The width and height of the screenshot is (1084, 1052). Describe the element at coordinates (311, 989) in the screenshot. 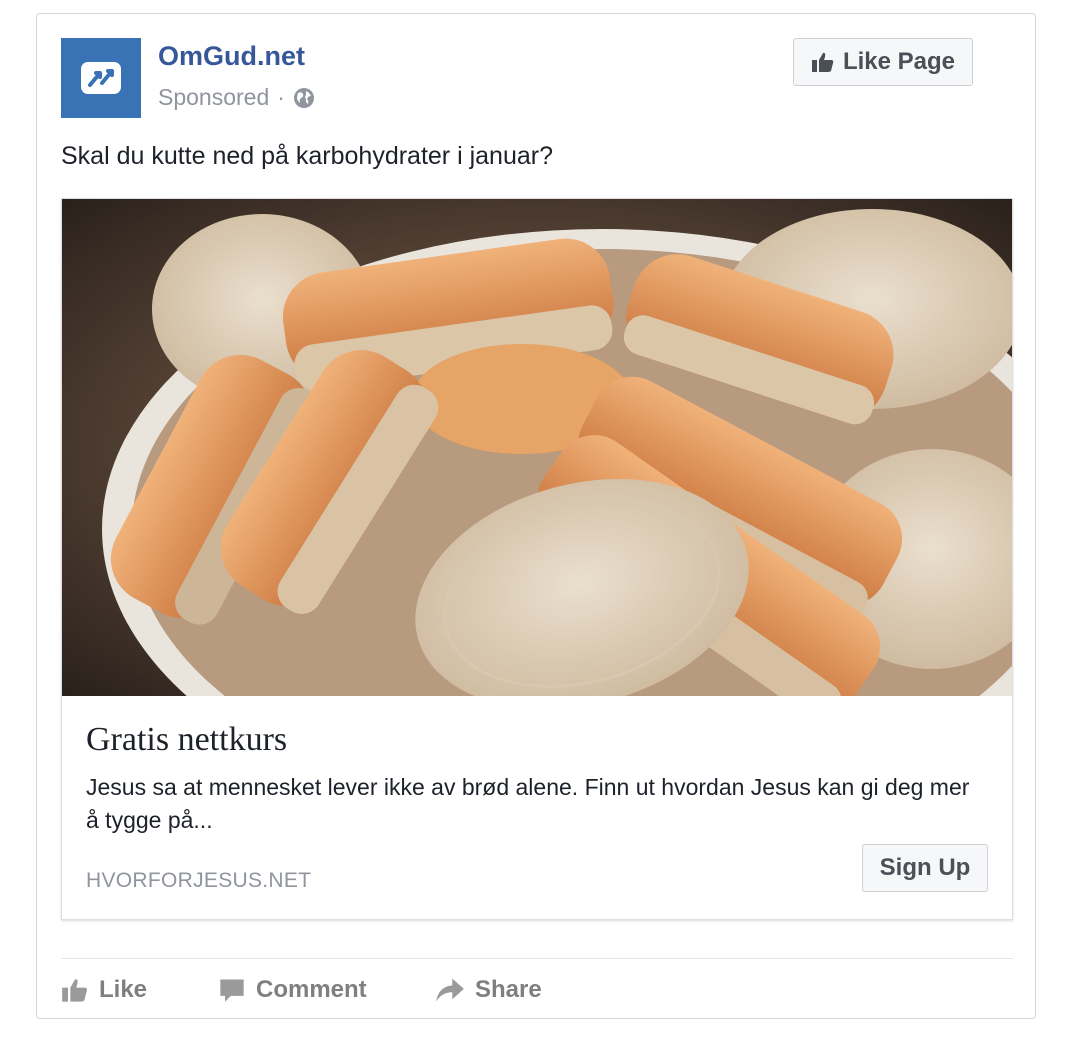

I see `comment-label: Comment` at that location.